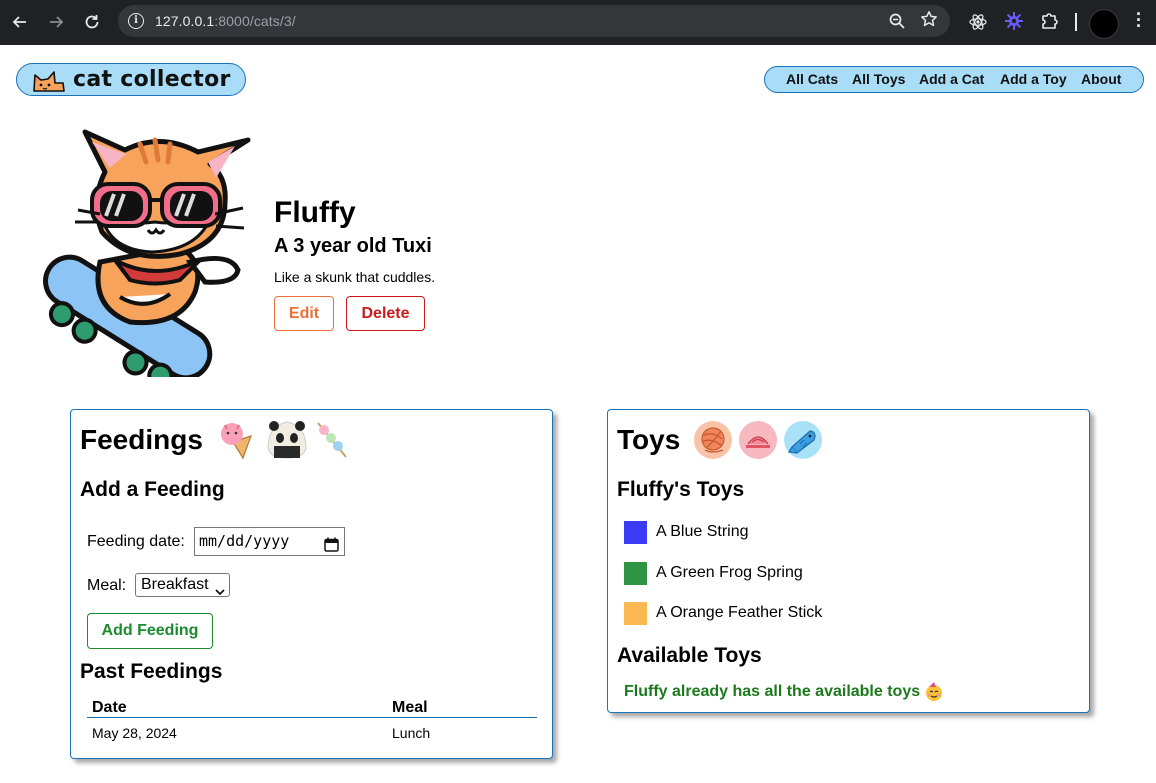 Image resolution: width=1156 pixels, height=783 pixels. Describe the element at coordinates (107, 585) in the screenshot. I see `meal-label: Meal:` at that location.